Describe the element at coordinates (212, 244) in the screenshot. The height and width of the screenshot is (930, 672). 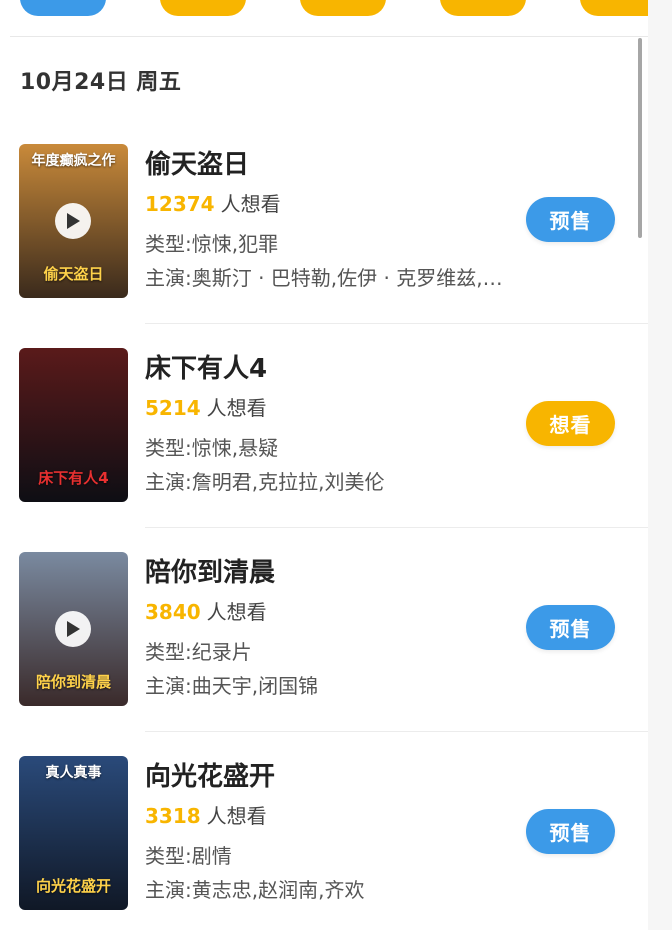
I see `movie-genre: 类型:惊悚,犯罪` at that location.